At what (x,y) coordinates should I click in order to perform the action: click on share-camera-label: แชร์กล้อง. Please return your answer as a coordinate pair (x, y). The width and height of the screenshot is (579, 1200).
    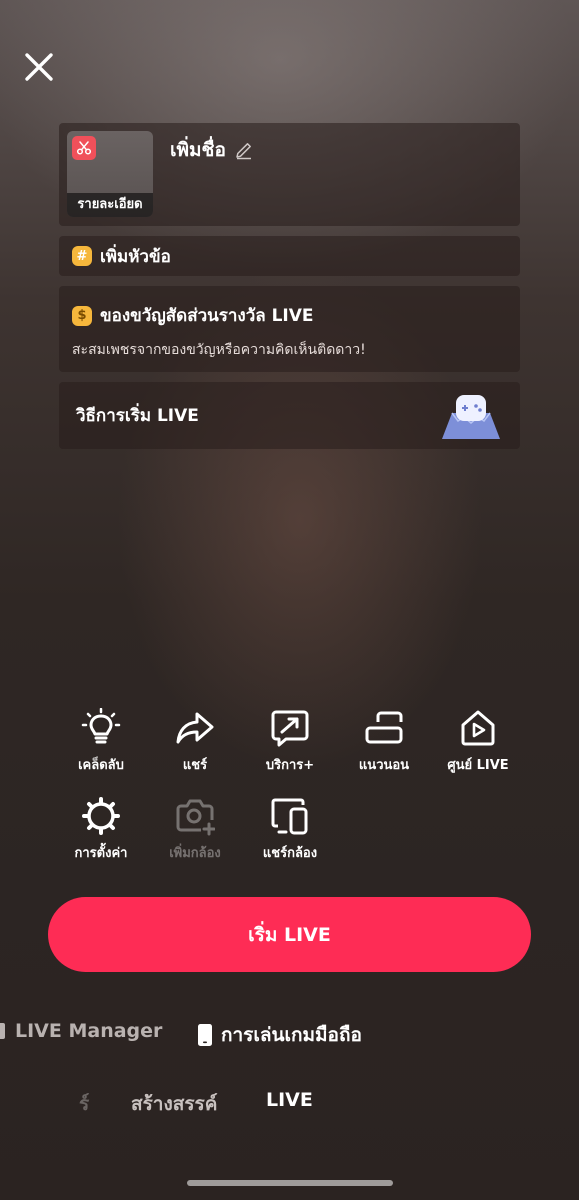
    Looking at the image, I should click on (290, 853).